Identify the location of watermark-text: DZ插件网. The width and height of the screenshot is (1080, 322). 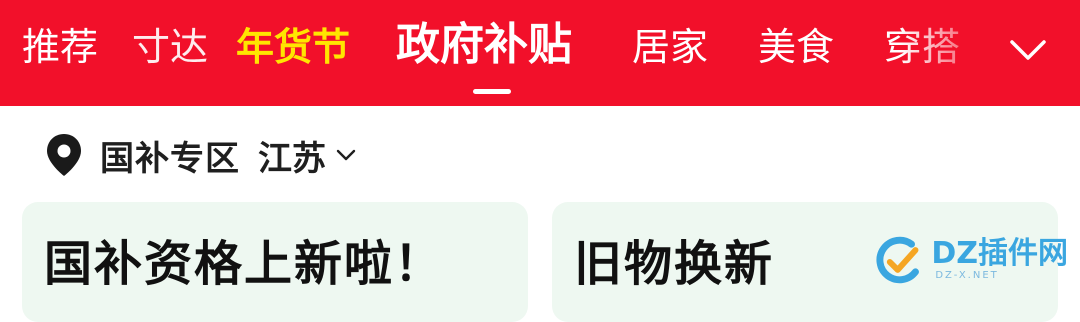
(999, 253).